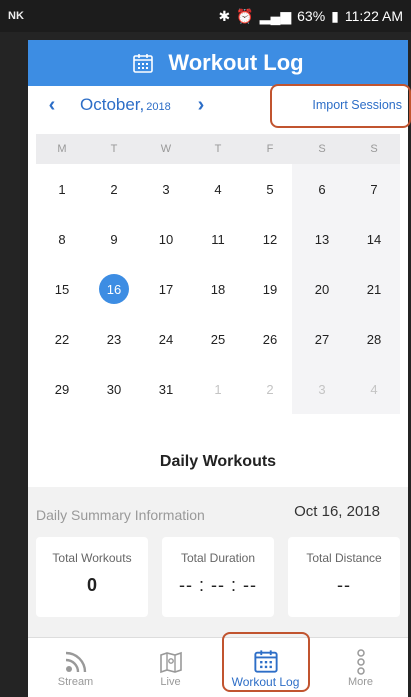 The width and height of the screenshot is (411, 697). I want to click on nav-label: Stream, so click(75, 681).